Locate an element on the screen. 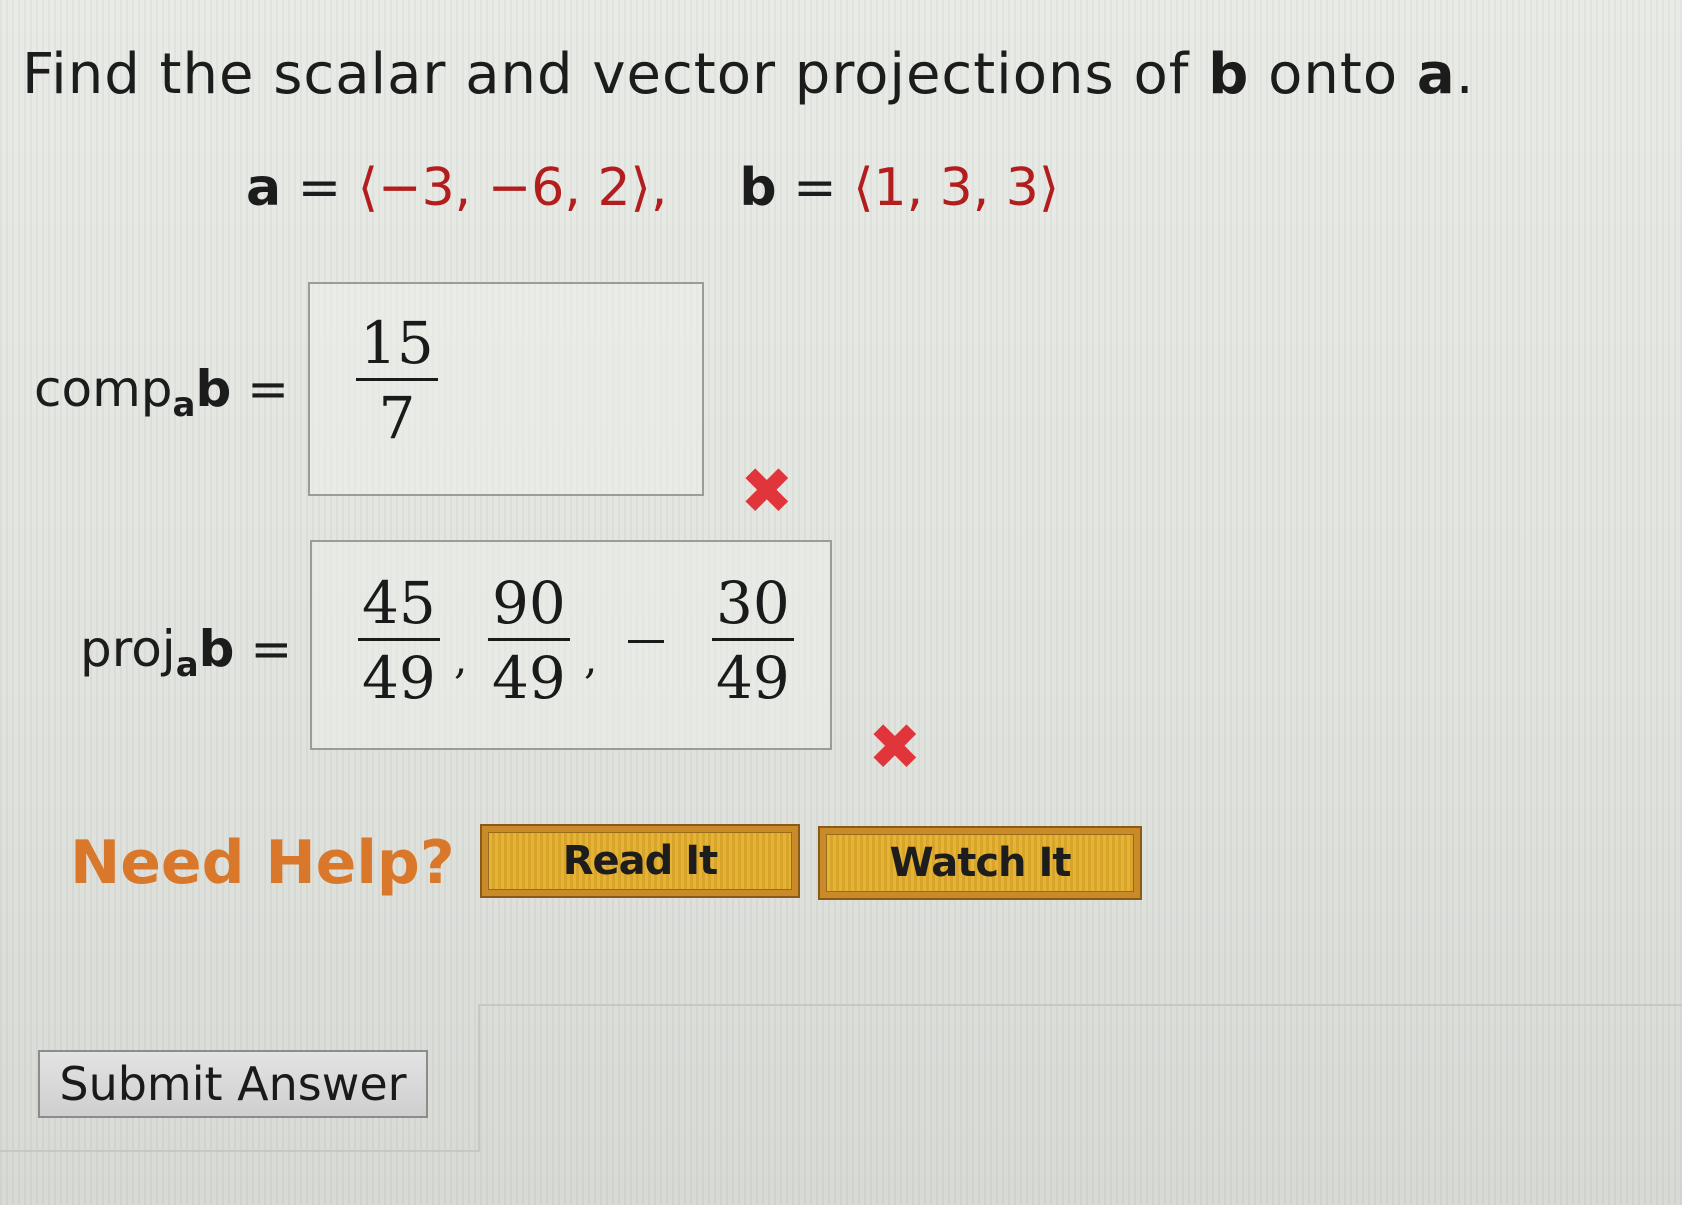 This screenshot has width=1682, height=1205. proj-label: projab = is located at coordinates (186, 652).